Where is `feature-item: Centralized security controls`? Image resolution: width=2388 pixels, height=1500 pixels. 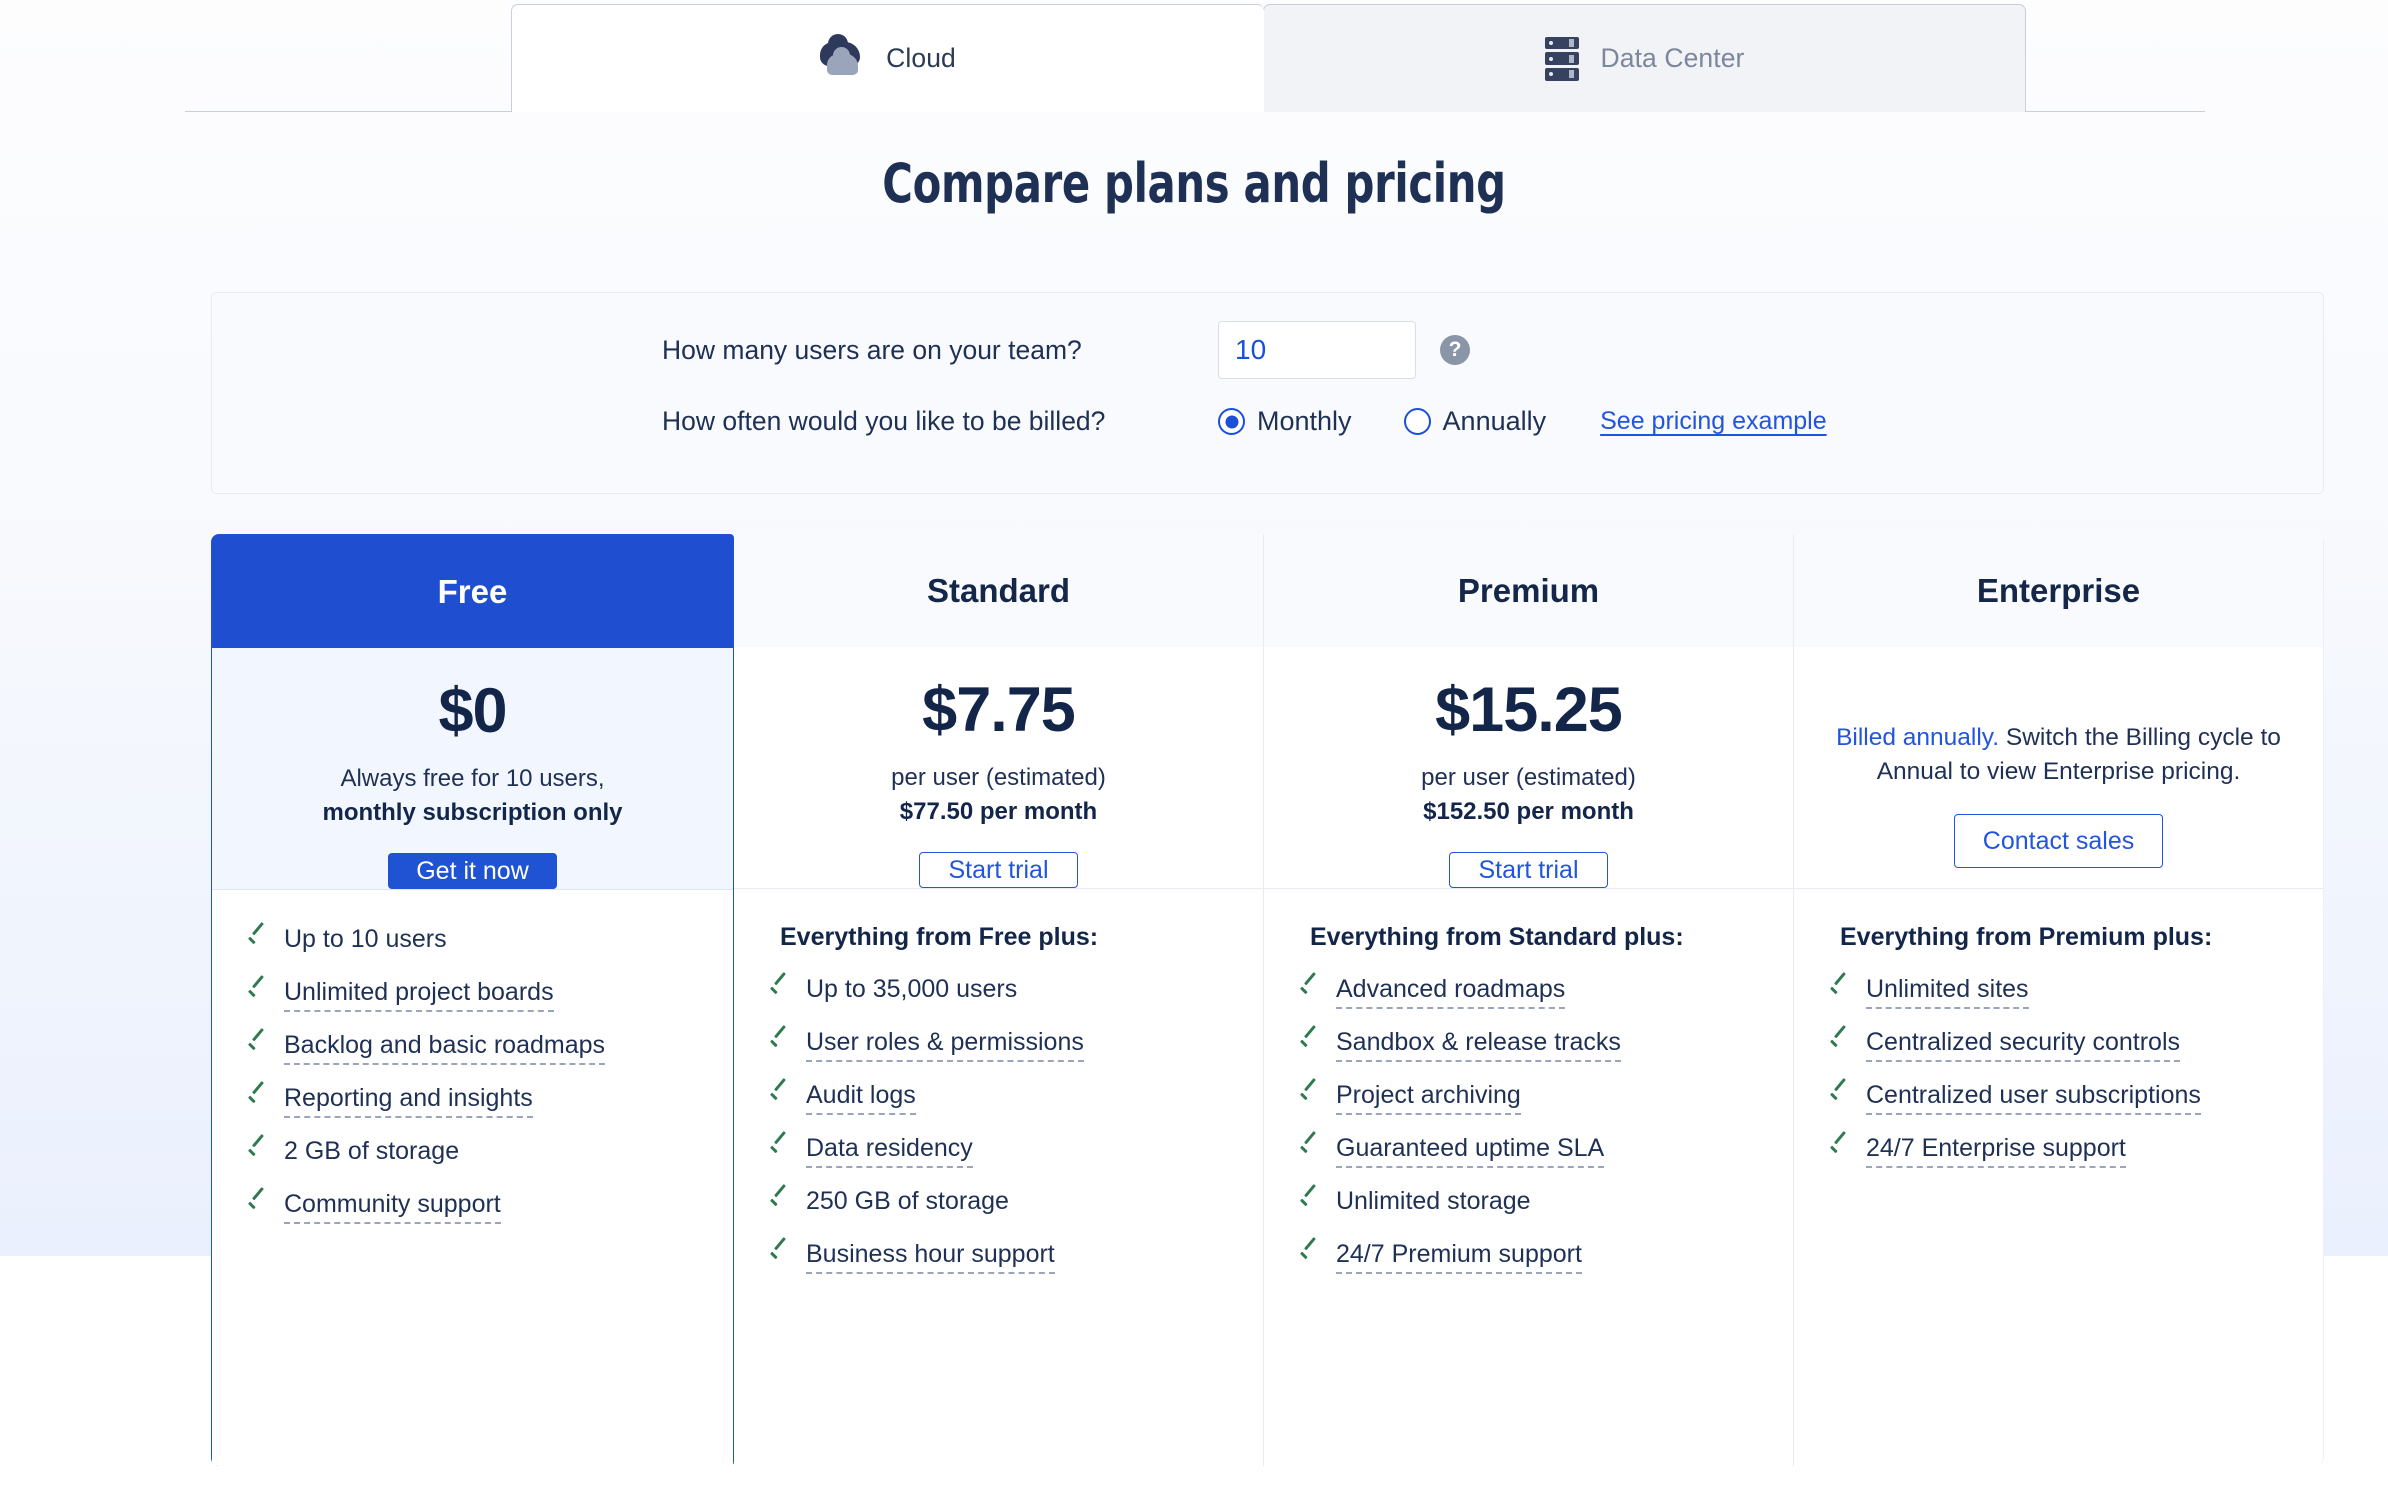
feature-item: Centralized security controls is located at coordinates (2058, 1053).